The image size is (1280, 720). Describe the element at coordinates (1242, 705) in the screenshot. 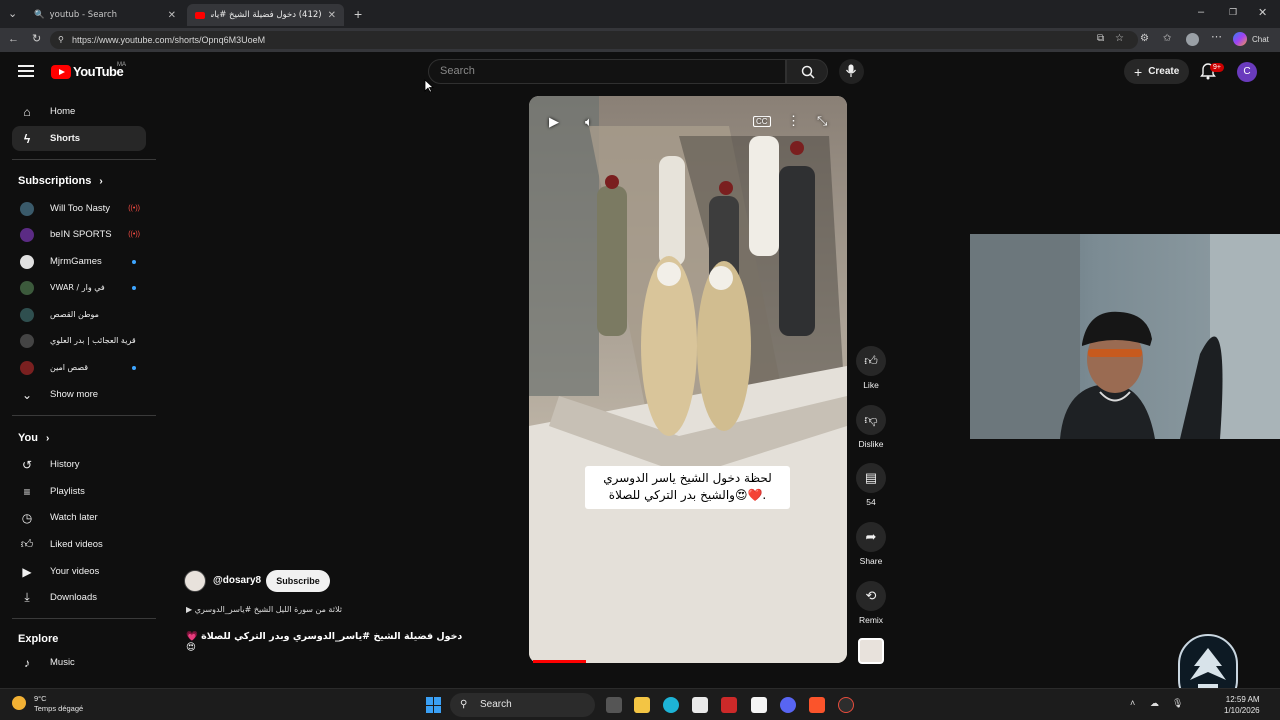

I see `taskbar-clock: 12:59 AM 1/10/2026` at that location.